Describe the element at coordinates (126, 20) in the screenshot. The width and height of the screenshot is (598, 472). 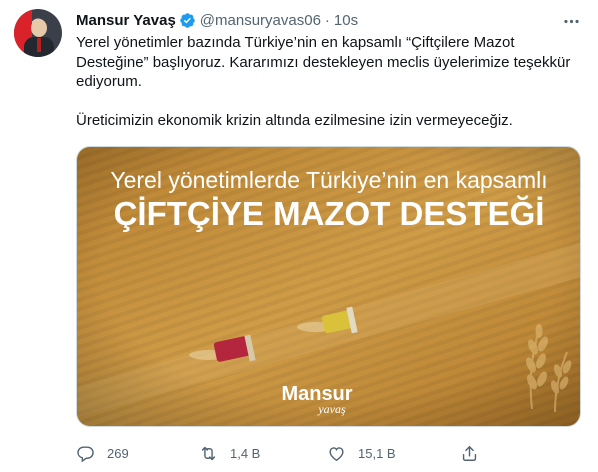
I see `author-name: Mansur Yavaş` at that location.